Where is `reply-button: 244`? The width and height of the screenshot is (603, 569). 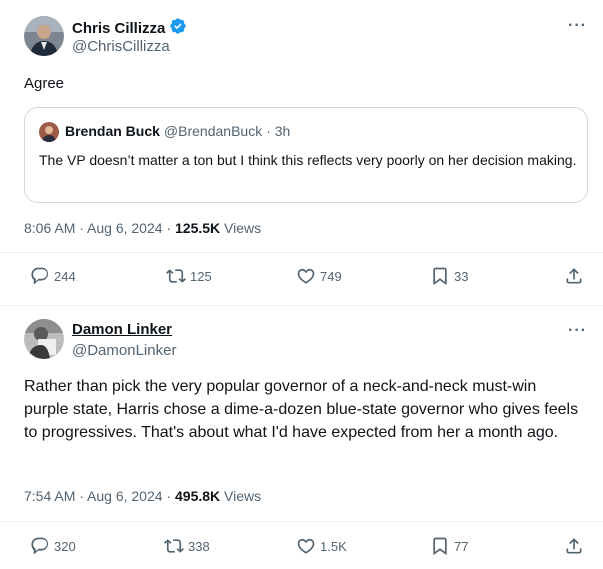 reply-button: 244 is located at coordinates (53, 276).